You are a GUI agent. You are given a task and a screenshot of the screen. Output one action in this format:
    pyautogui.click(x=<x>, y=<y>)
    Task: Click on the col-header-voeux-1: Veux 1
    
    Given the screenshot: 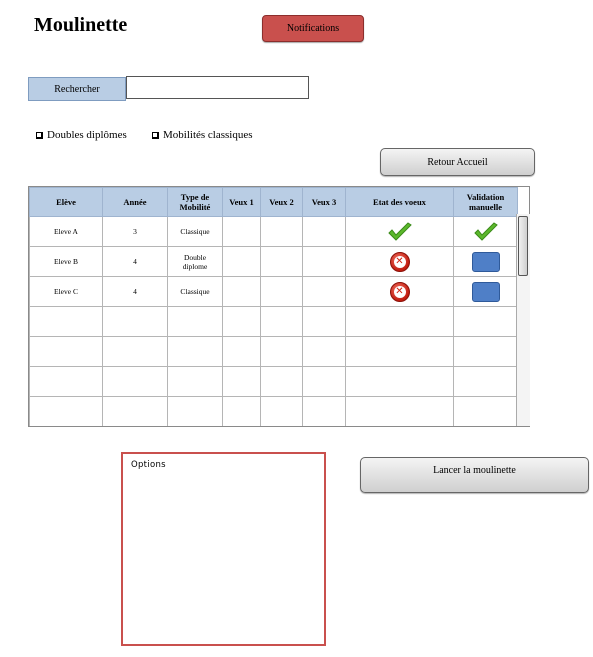 What is the action you would take?
    pyautogui.click(x=241, y=202)
    